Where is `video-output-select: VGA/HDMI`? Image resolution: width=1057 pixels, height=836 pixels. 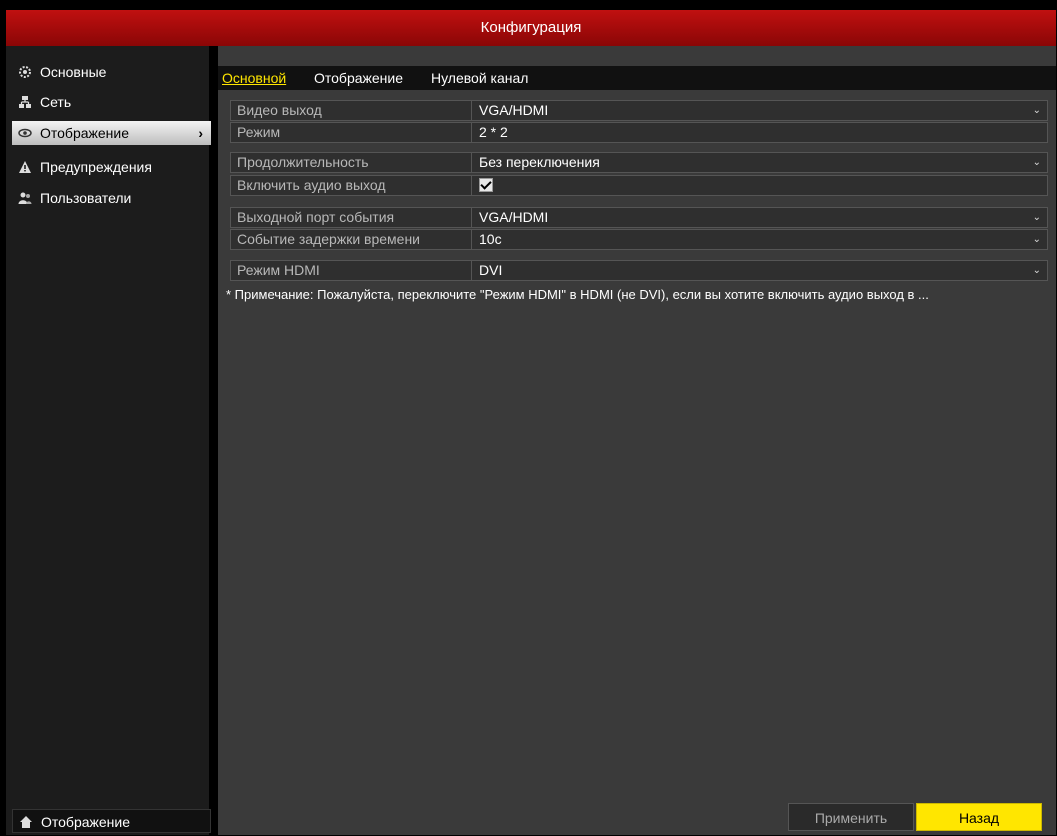
video-output-select: VGA/HDMI is located at coordinates (760, 110).